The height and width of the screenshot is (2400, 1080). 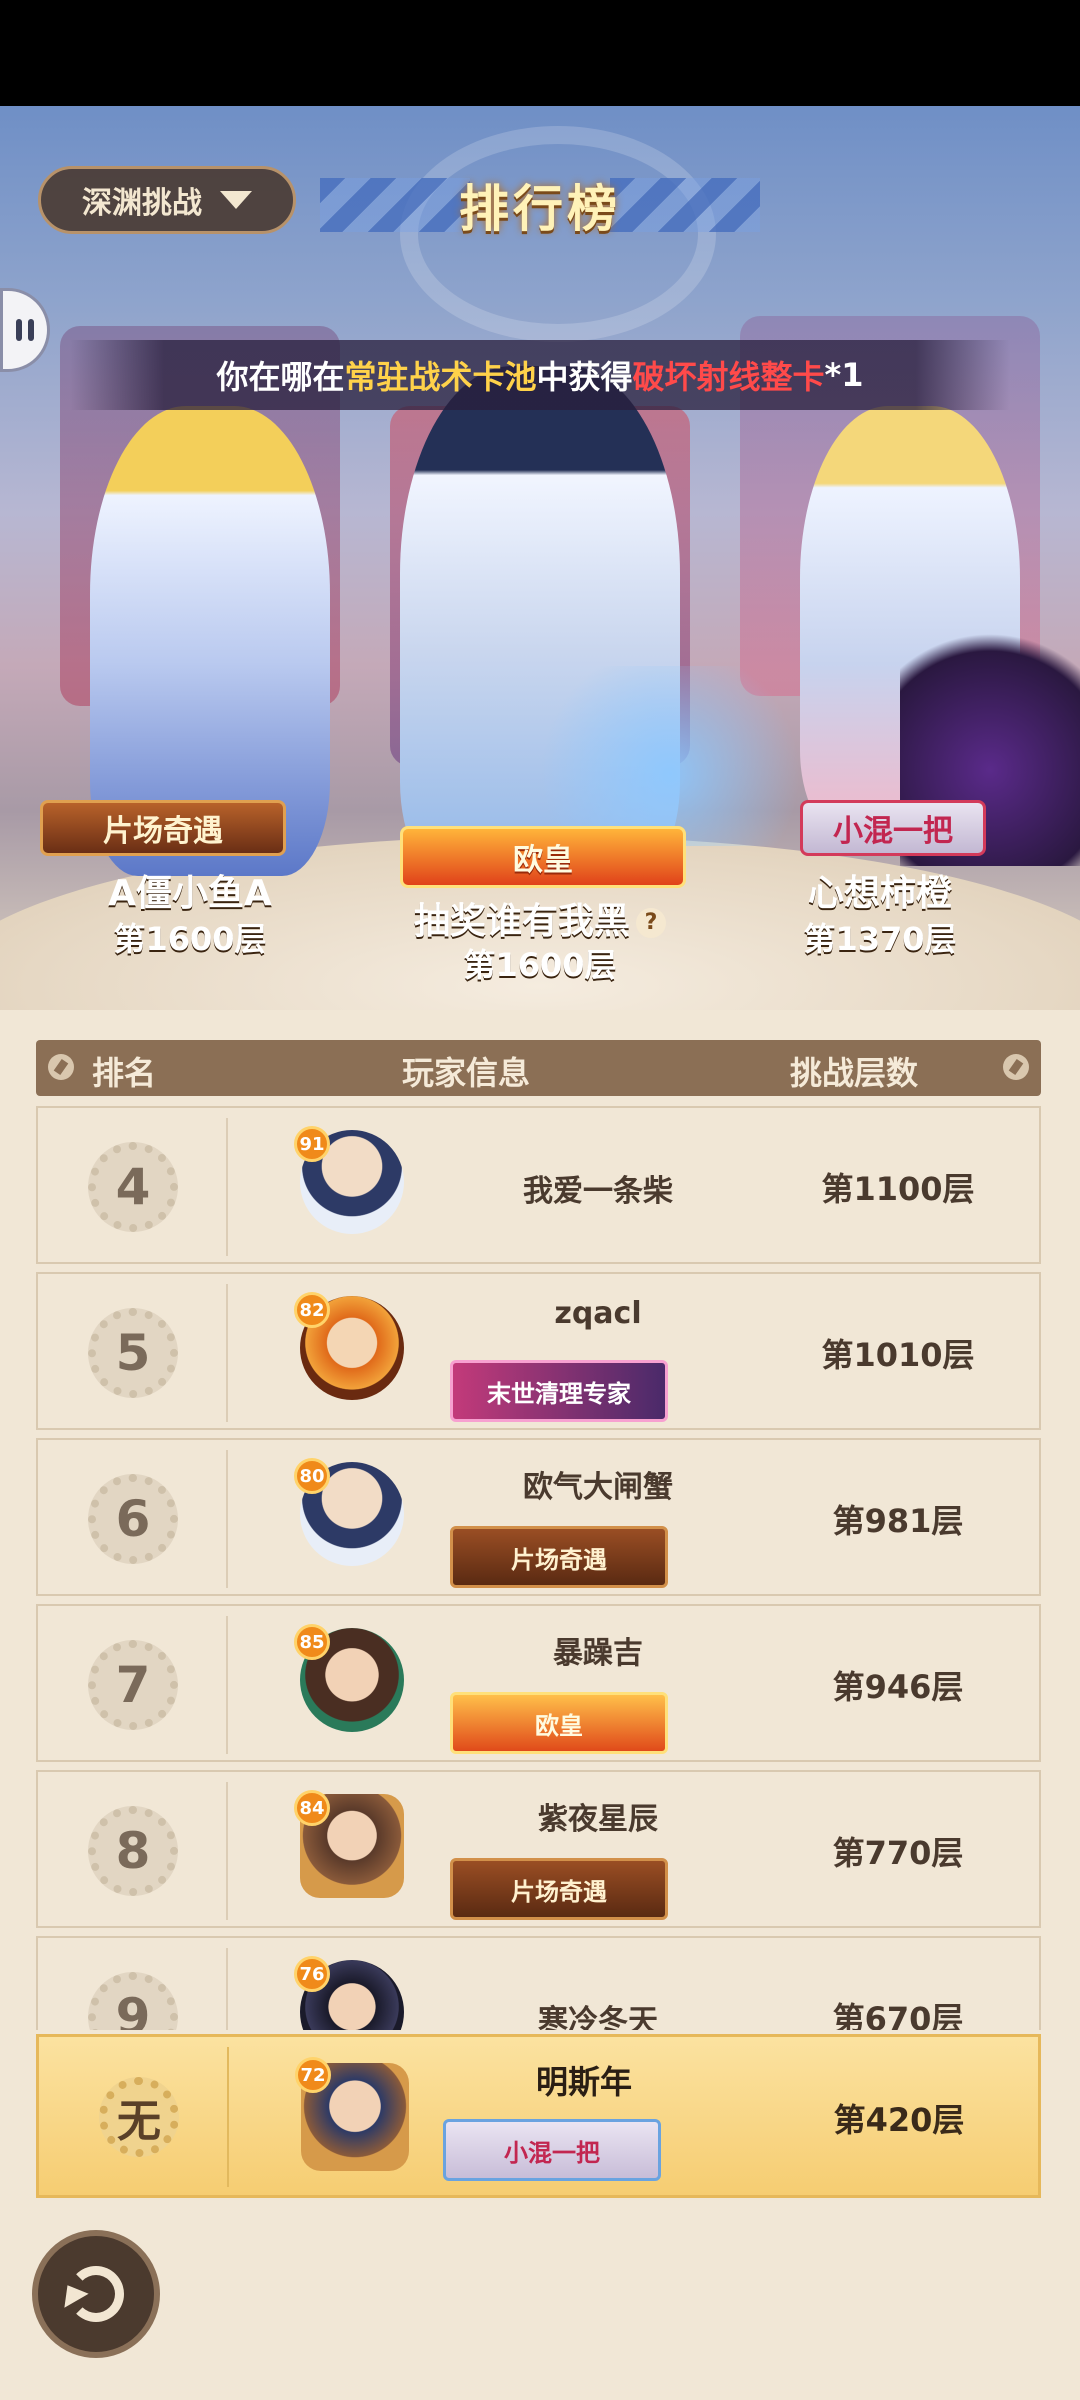 What do you see at coordinates (651, 923) in the screenshot?
I see `question-icon: ?` at bounding box center [651, 923].